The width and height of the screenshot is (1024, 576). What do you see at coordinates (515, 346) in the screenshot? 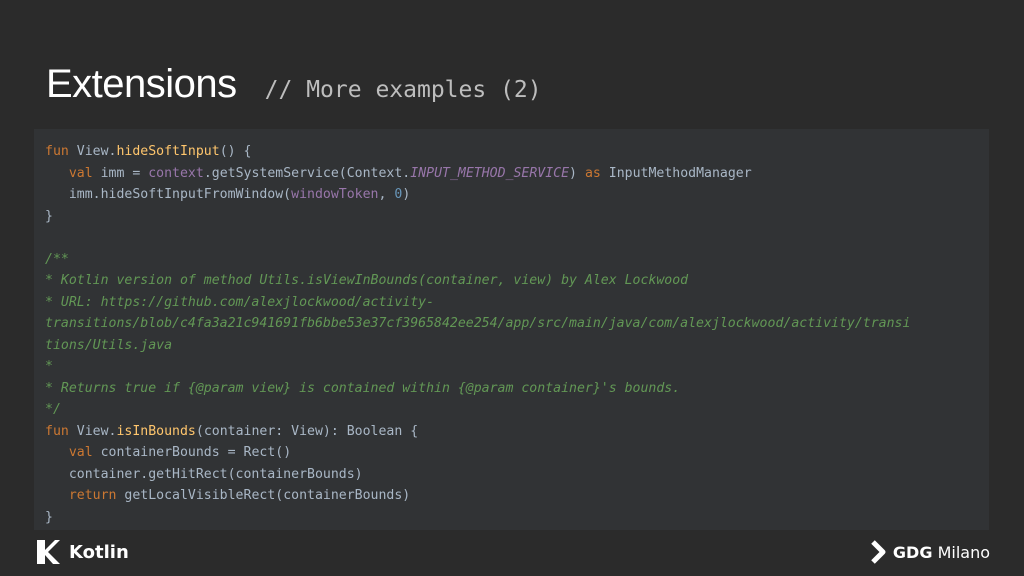
I see `code-line: tions/Utils.java` at bounding box center [515, 346].